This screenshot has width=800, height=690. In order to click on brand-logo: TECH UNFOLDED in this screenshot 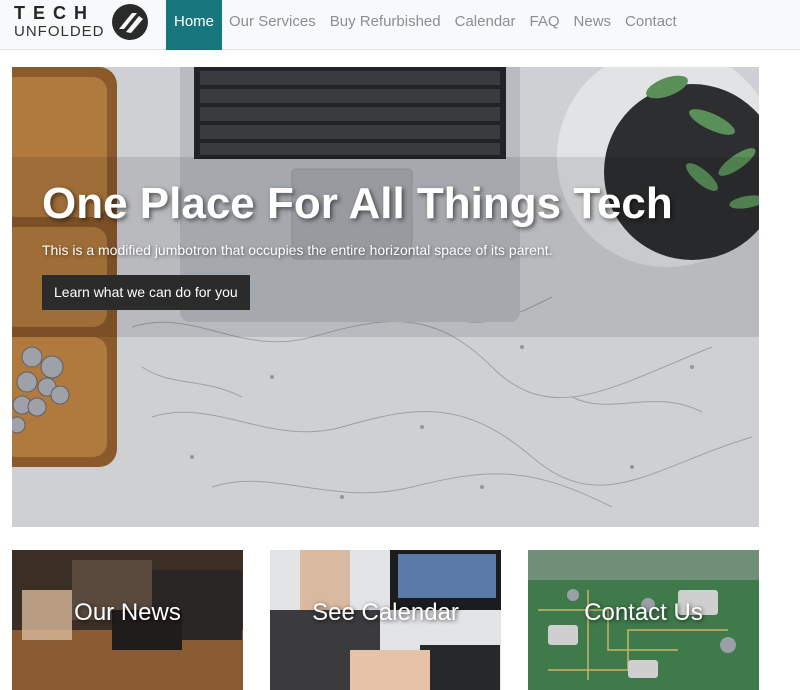, I will do `click(80, 22)`.